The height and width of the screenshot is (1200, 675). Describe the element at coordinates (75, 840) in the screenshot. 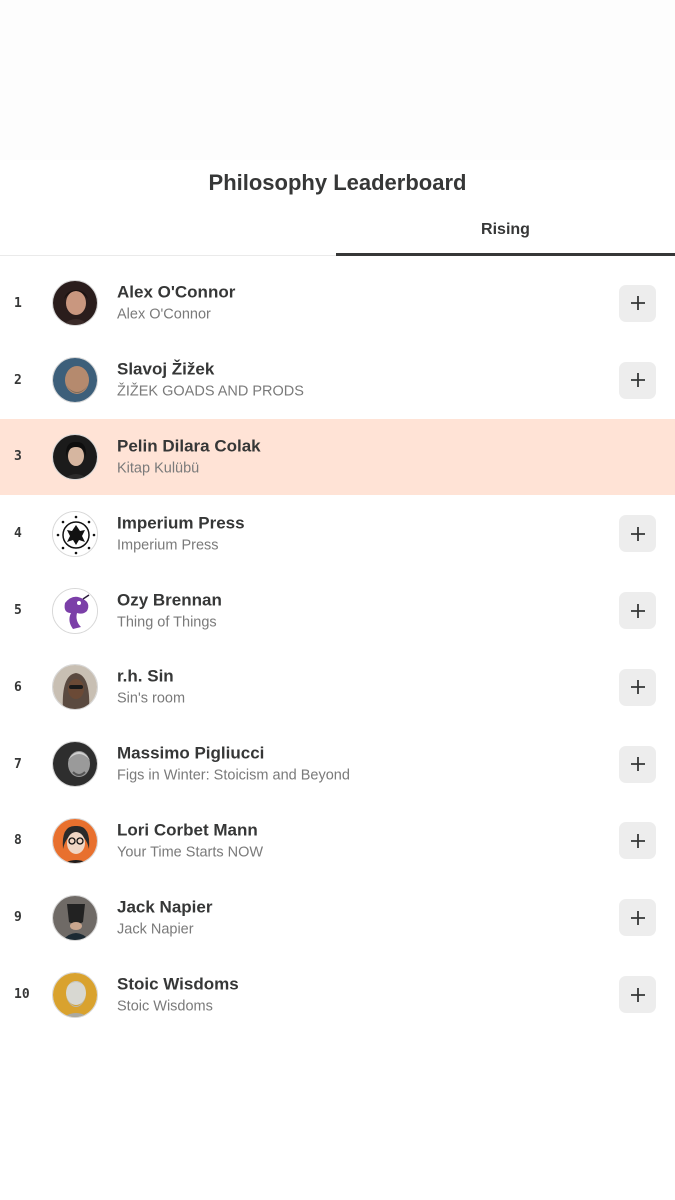

I see `portrait-woman-glasses-icon` at that location.